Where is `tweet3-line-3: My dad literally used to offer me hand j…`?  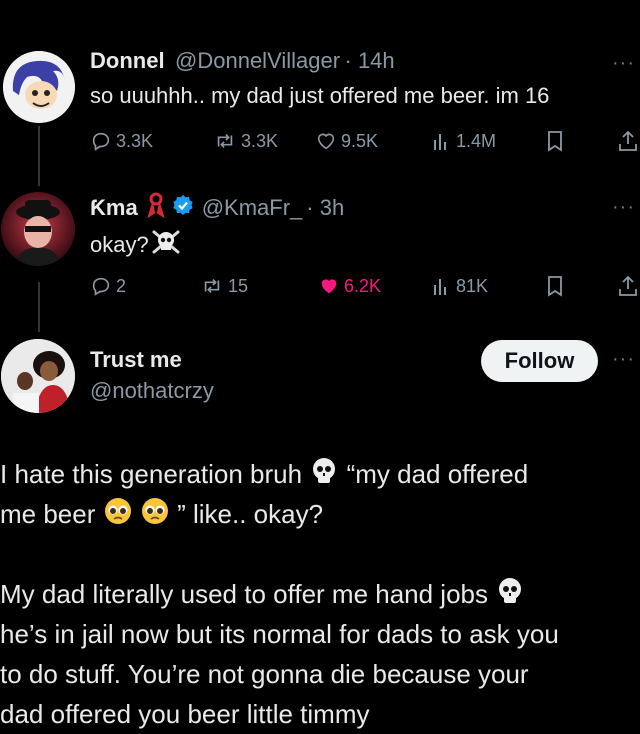
tweet3-line-3: My dad literally used to offer me hand j… is located at coordinates (320, 595).